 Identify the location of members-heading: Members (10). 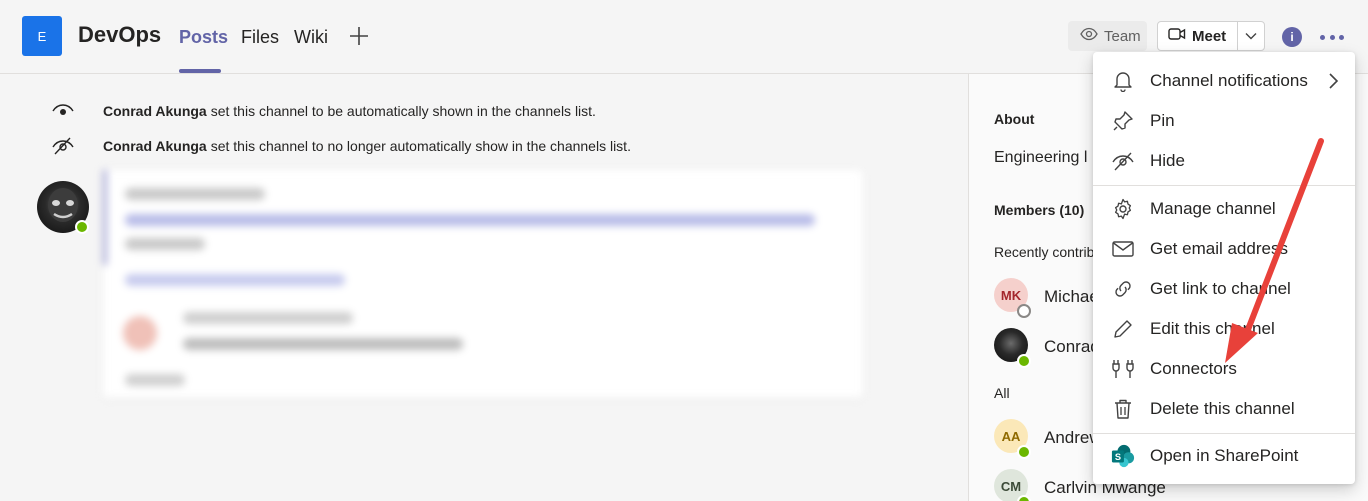
(1039, 210).